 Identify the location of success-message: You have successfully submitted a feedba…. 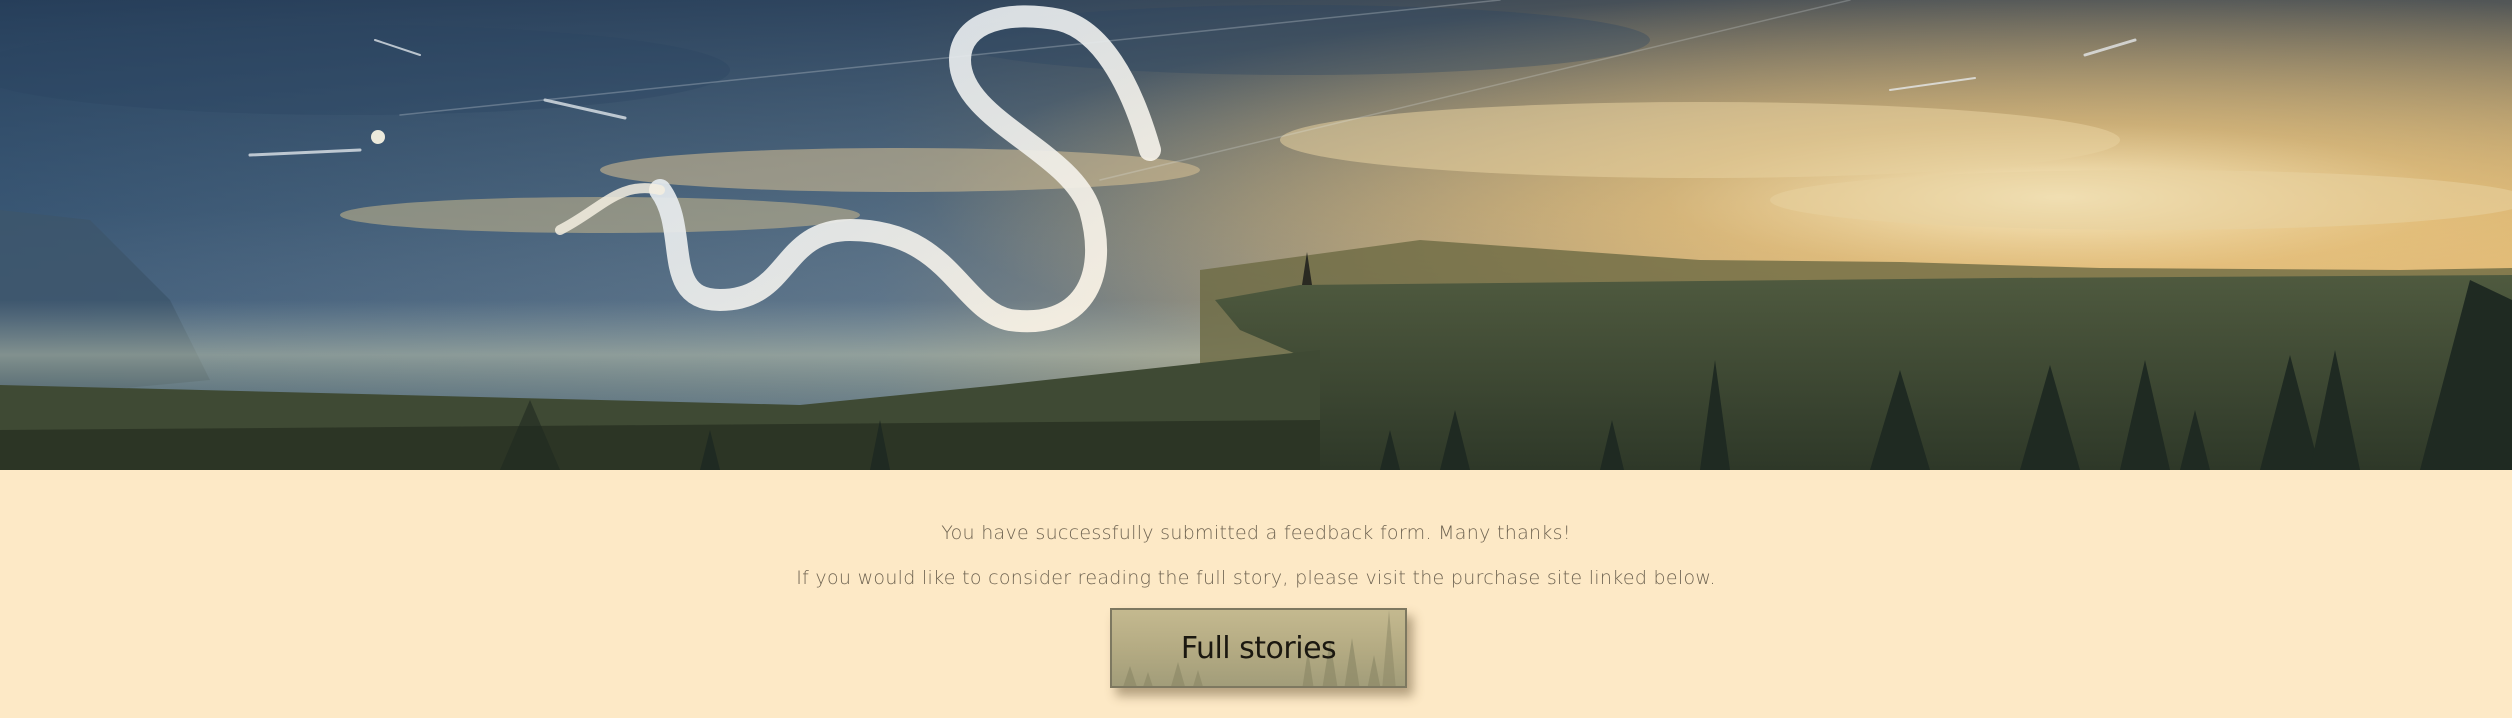
(1256, 533).